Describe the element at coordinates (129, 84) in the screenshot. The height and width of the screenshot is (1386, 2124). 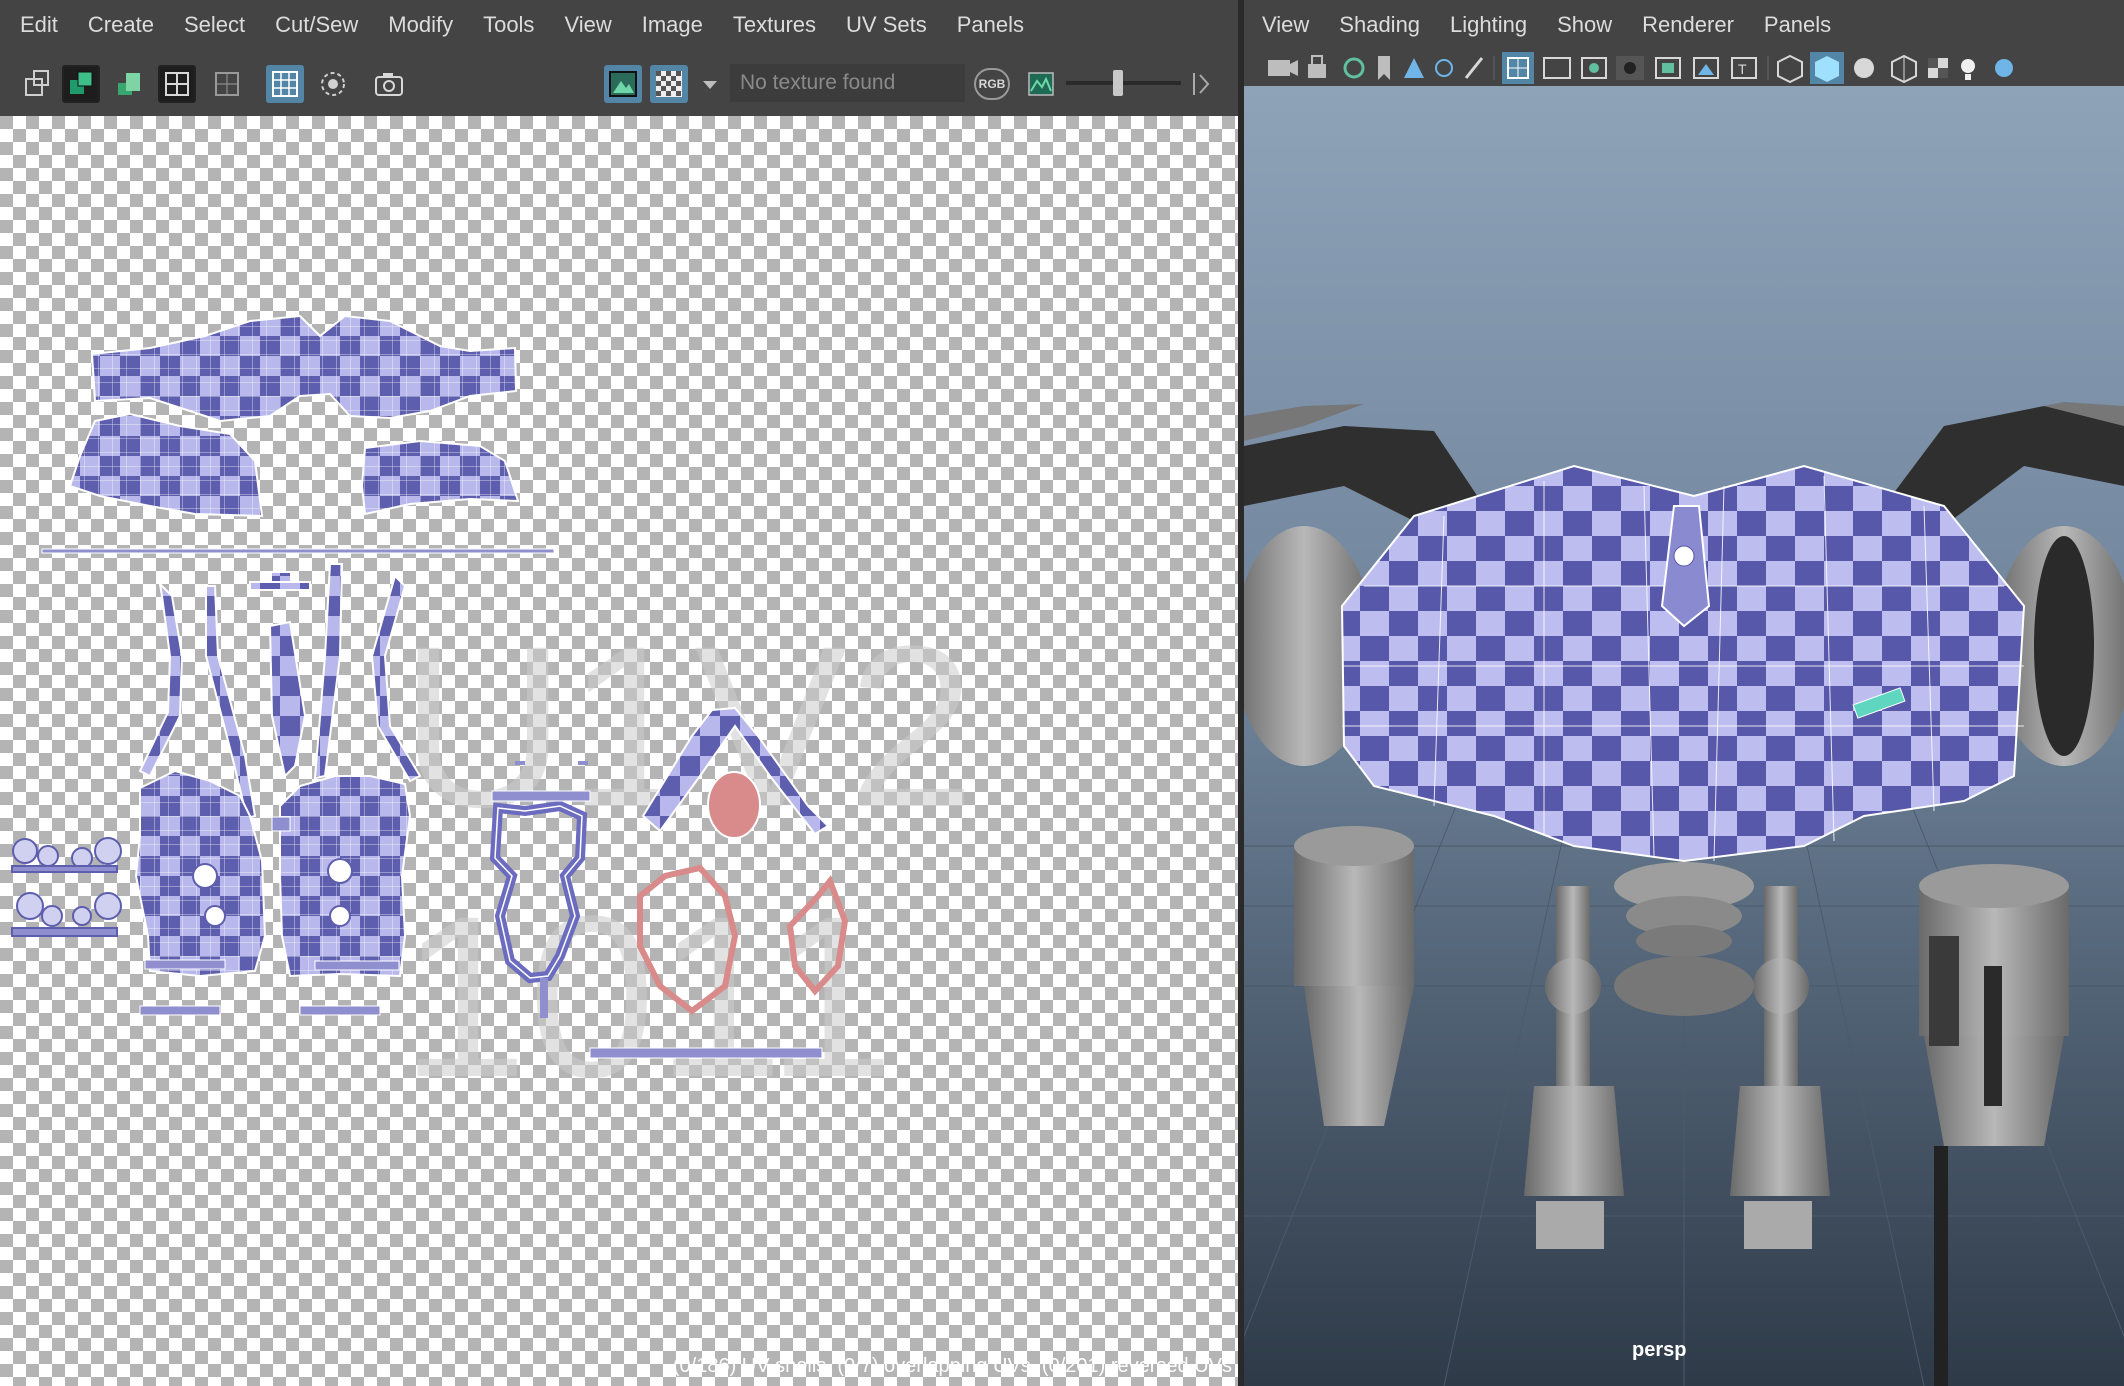
I see `distortion-shader-icon` at that location.